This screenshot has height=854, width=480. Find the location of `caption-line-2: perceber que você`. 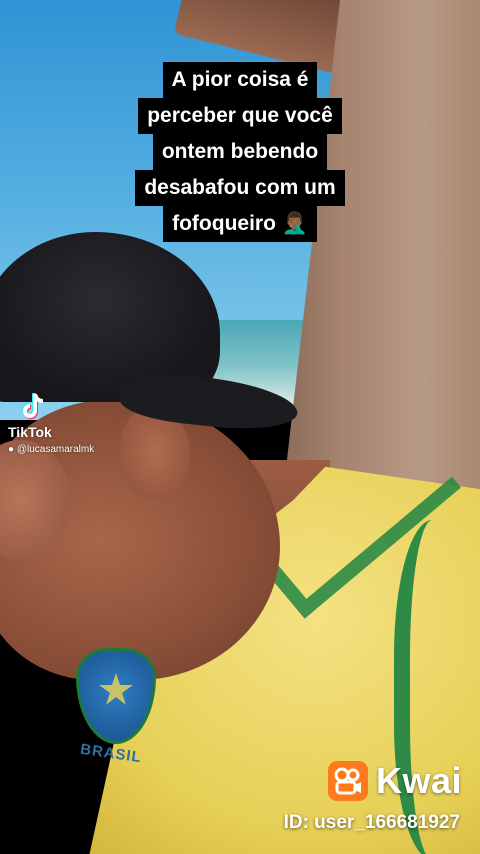

caption-line-2: perceber que você is located at coordinates (240, 116).